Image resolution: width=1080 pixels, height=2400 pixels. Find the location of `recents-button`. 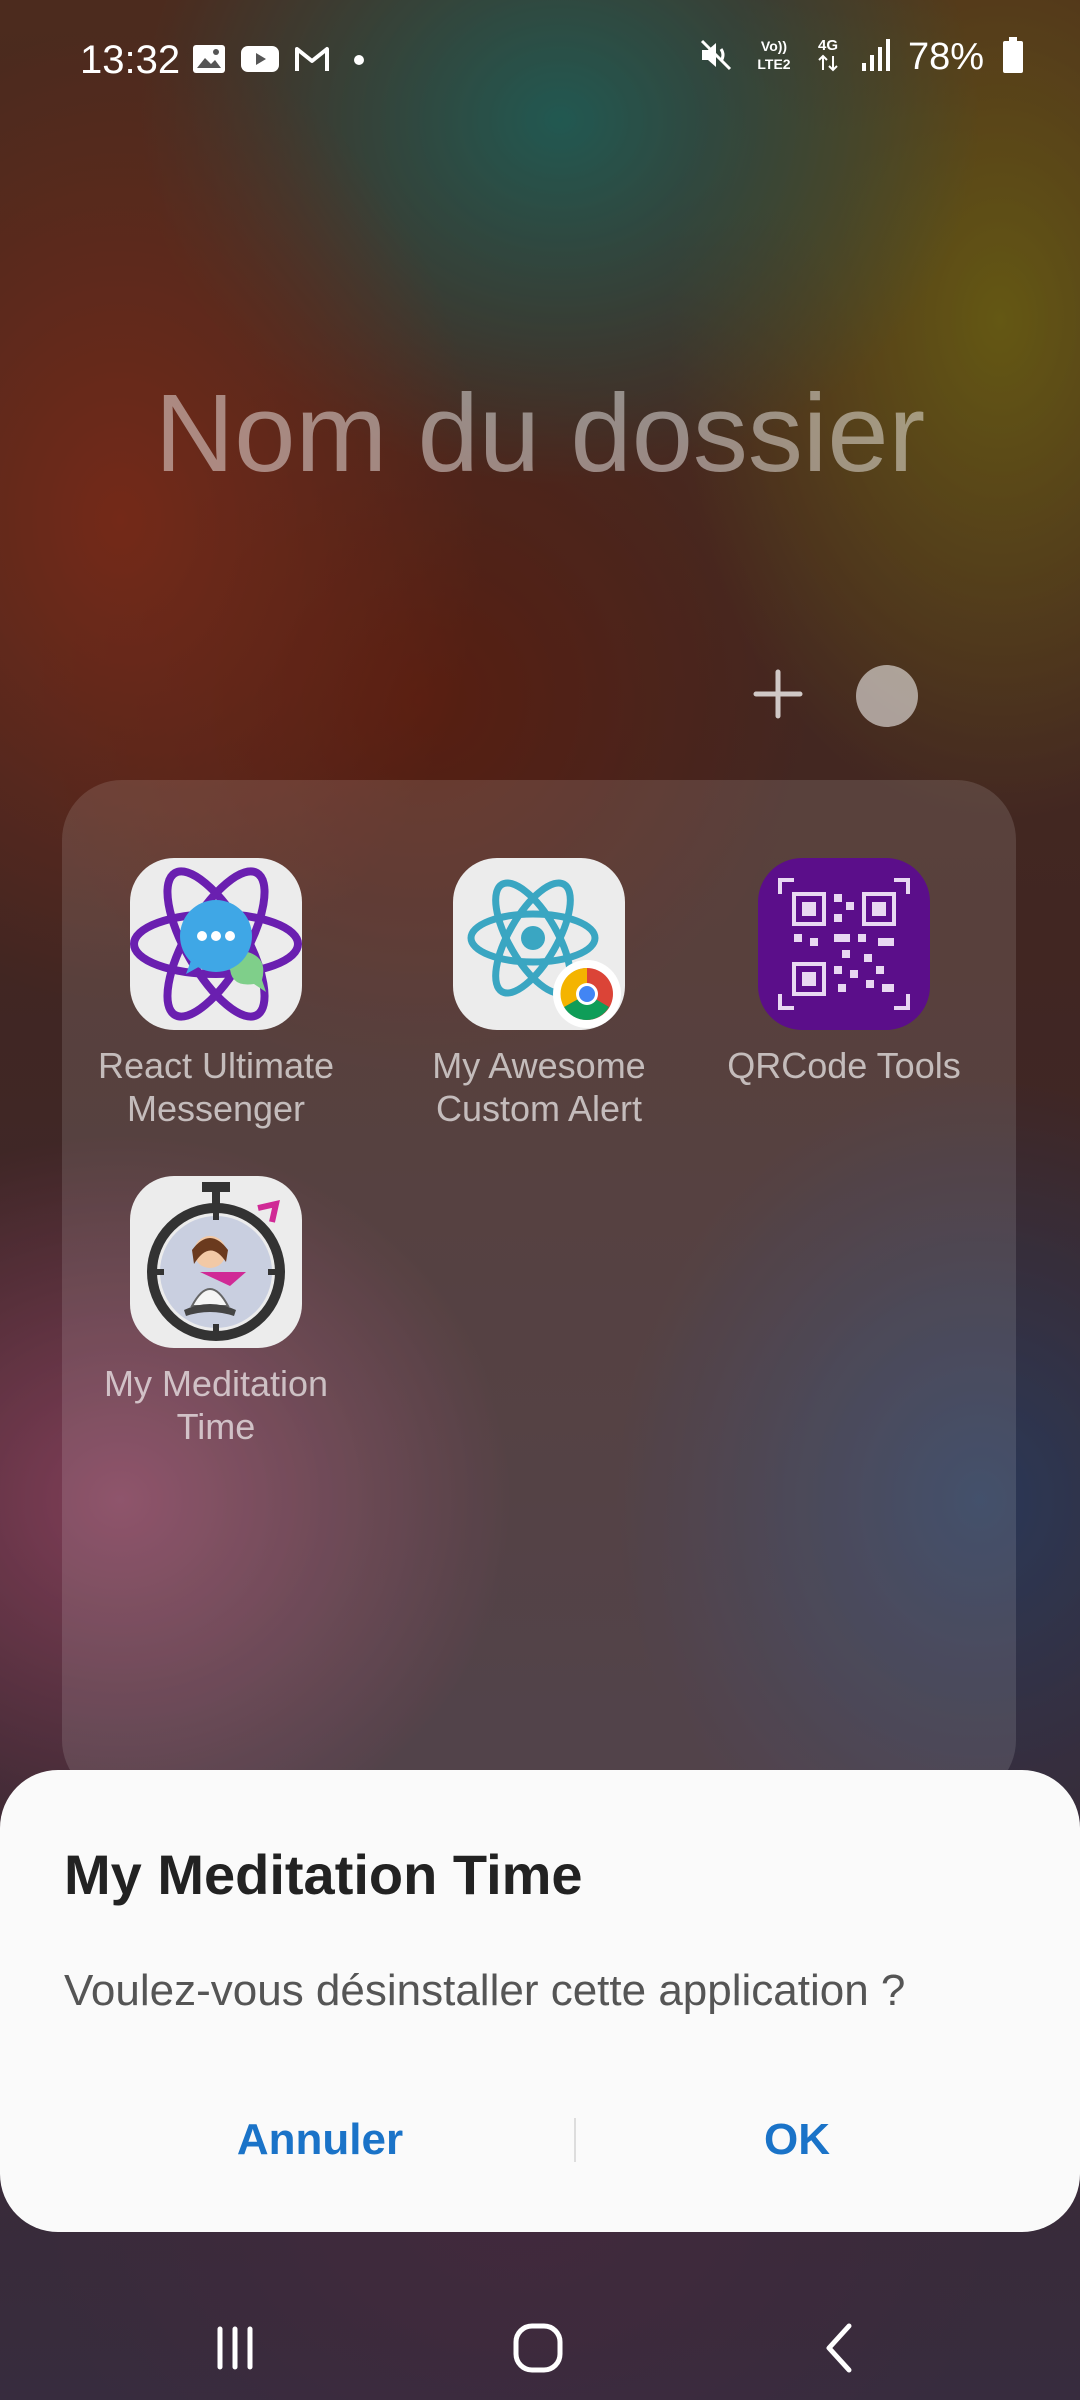

recents-button is located at coordinates (235, 2350).